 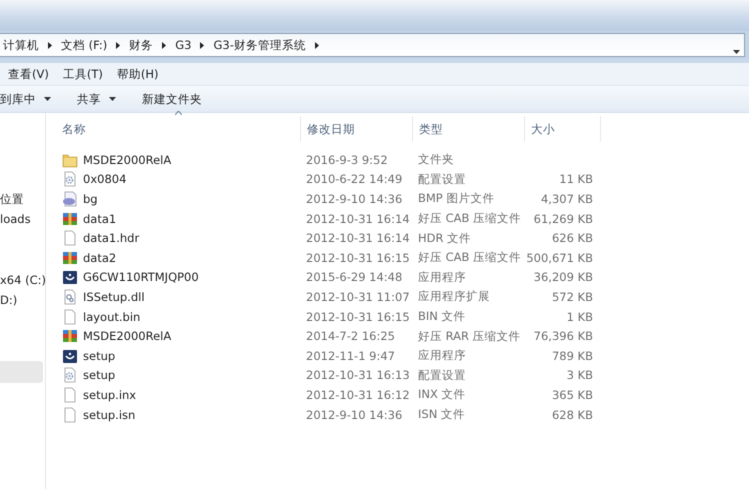 I want to click on file-name: setup.isn, so click(x=184, y=414).